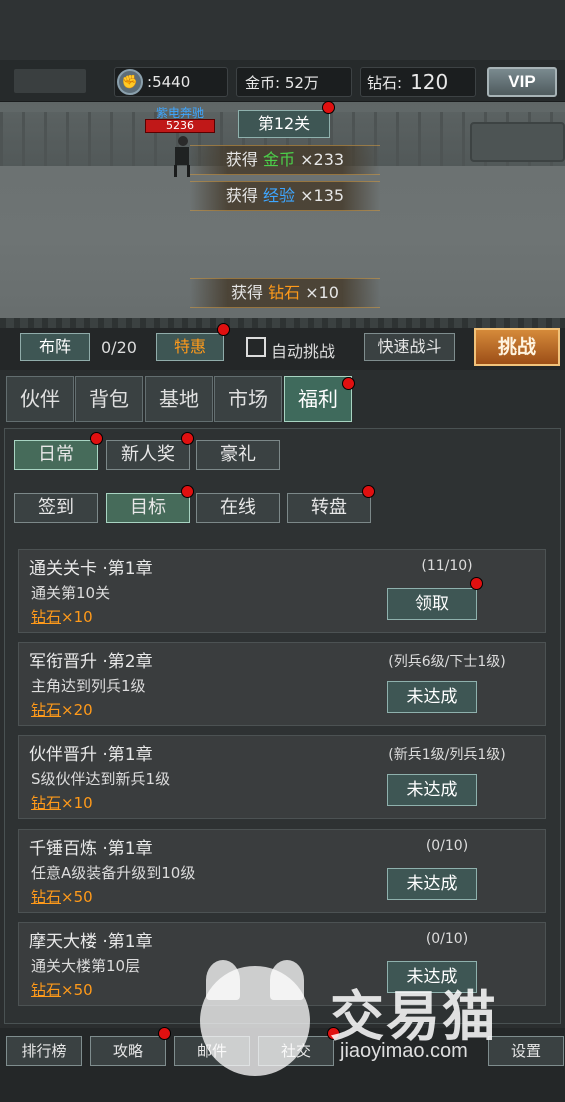 Image resolution: width=565 pixels, height=1102 pixels. Describe the element at coordinates (238, 508) in the screenshot. I see `subtab-online: 在线` at that location.